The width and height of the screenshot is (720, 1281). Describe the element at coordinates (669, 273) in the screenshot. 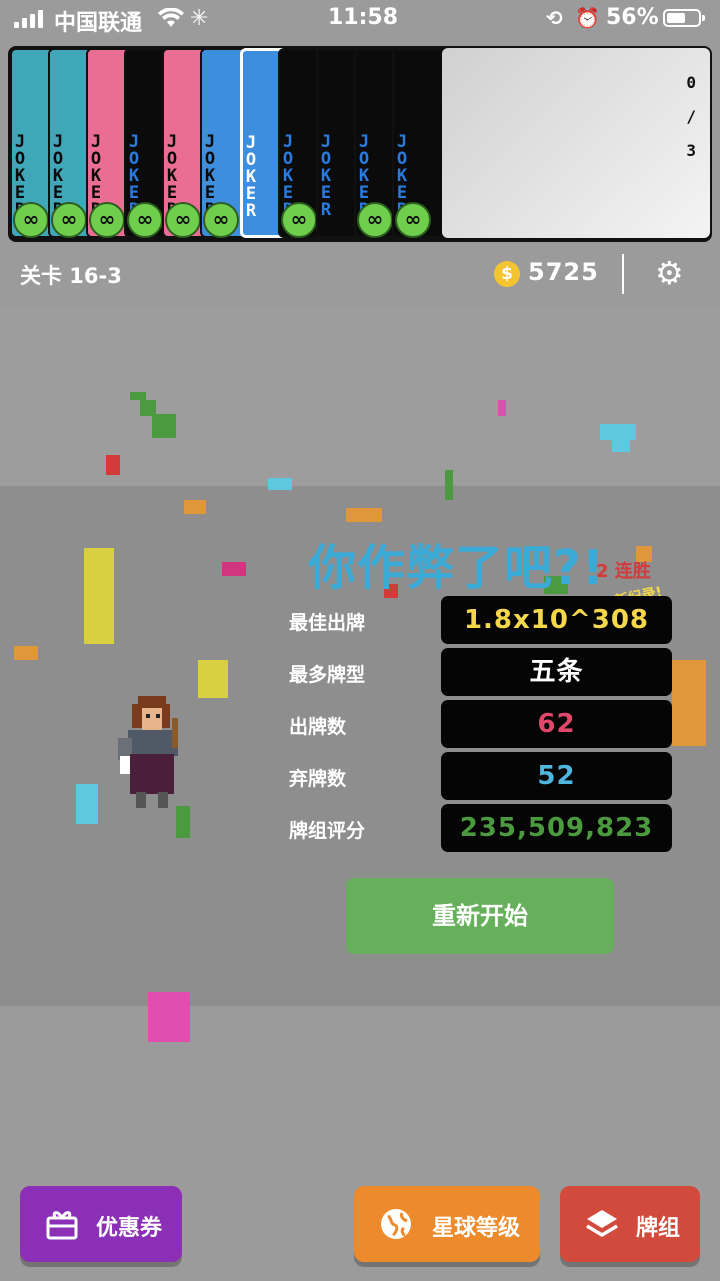

I see `gear-icon: ⚙` at that location.